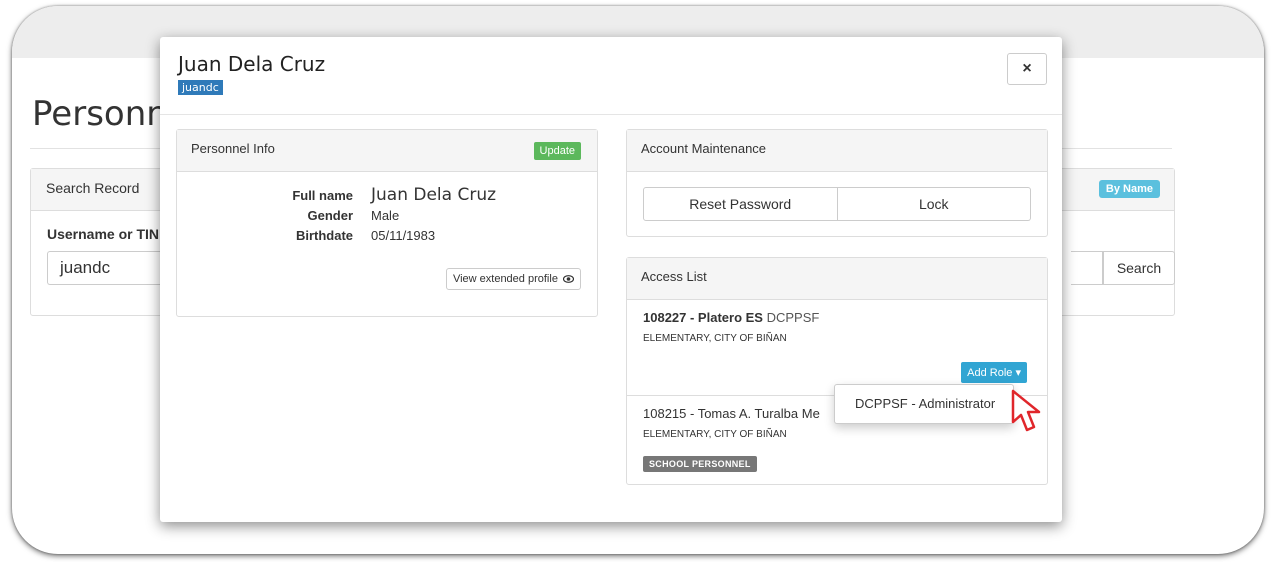  I want to click on role-badge: SCHOOL PERSONNEL, so click(700, 464).